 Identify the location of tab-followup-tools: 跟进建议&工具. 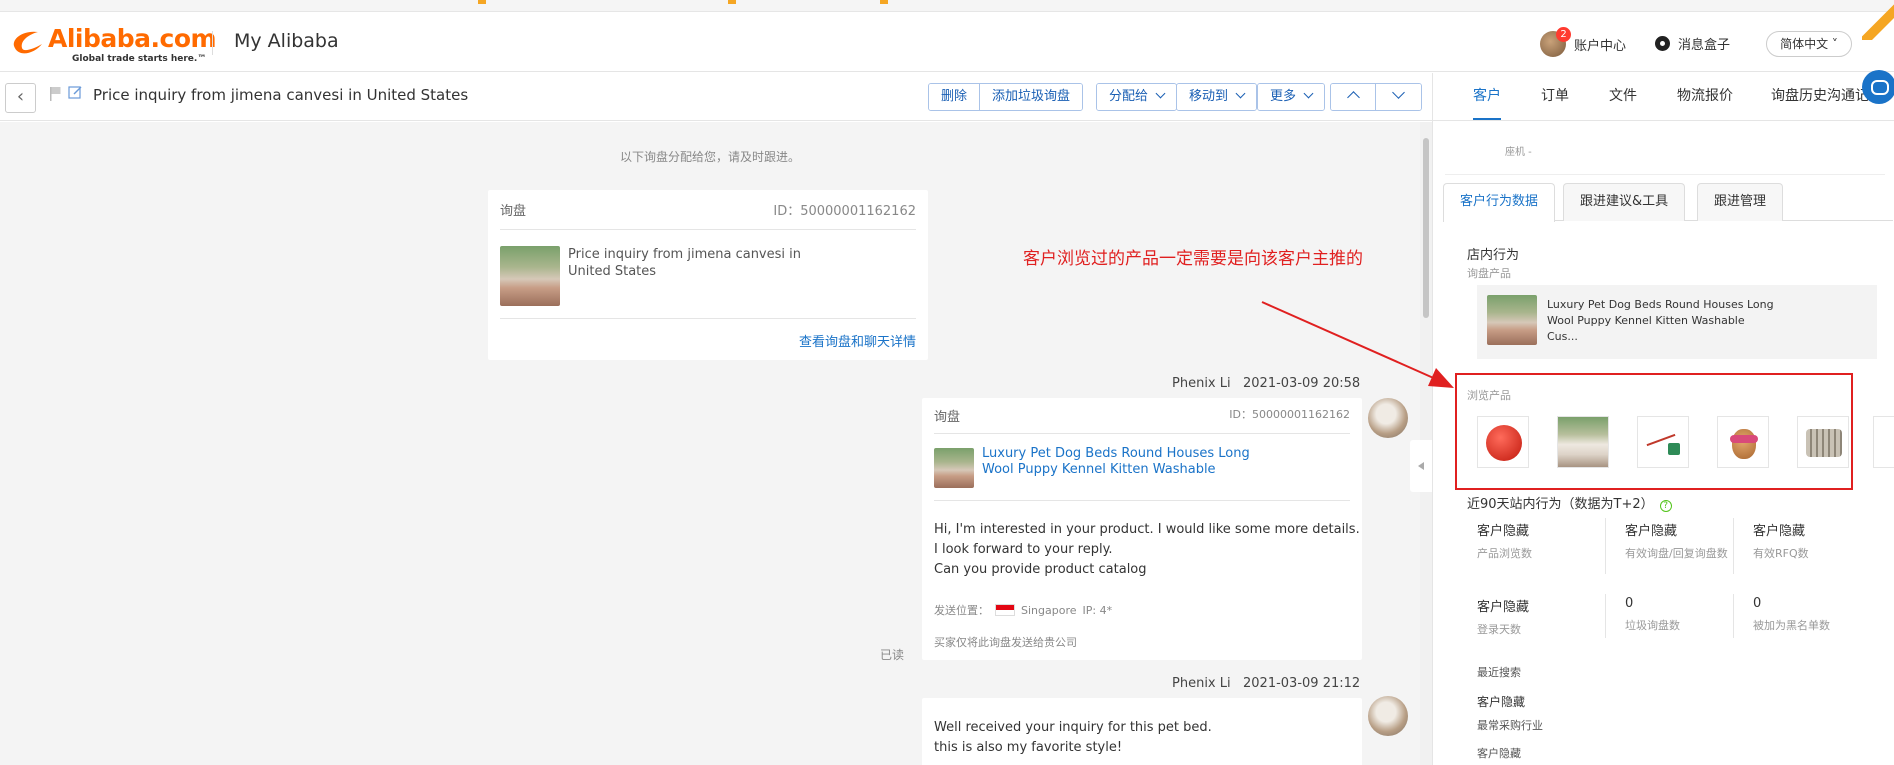
(1624, 202).